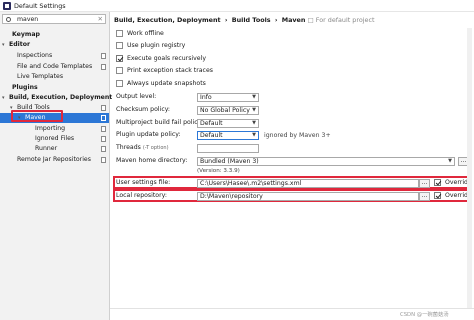 The width and height of the screenshot is (474, 320). Describe the element at coordinates (228, 148) in the screenshot. I see `threads-input` at that location.